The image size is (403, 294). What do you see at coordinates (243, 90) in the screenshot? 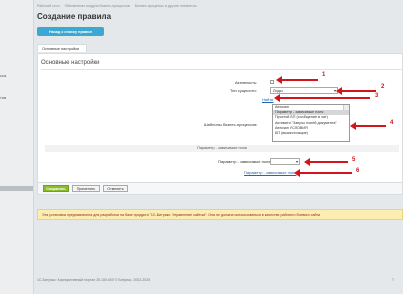
I see `entity-type-label: Тип сущности:` at bounding box center [243, 90].